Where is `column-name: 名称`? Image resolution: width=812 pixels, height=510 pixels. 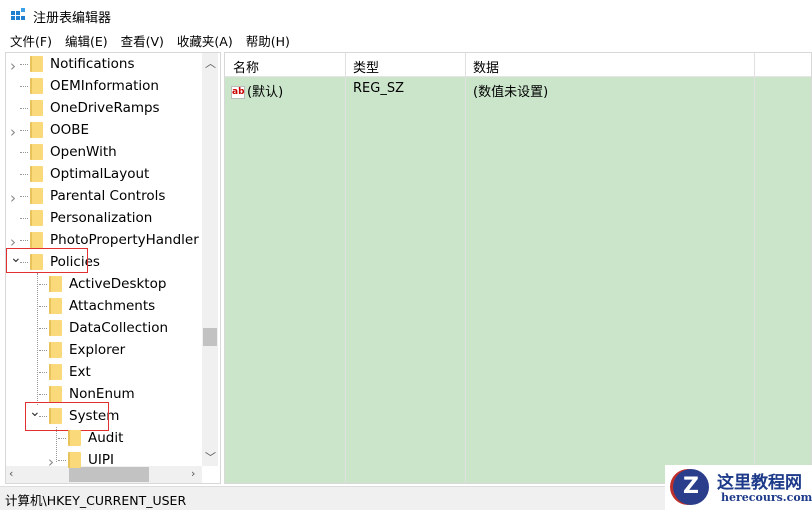 column-name: 名称 is located at coordinates (246, 66).